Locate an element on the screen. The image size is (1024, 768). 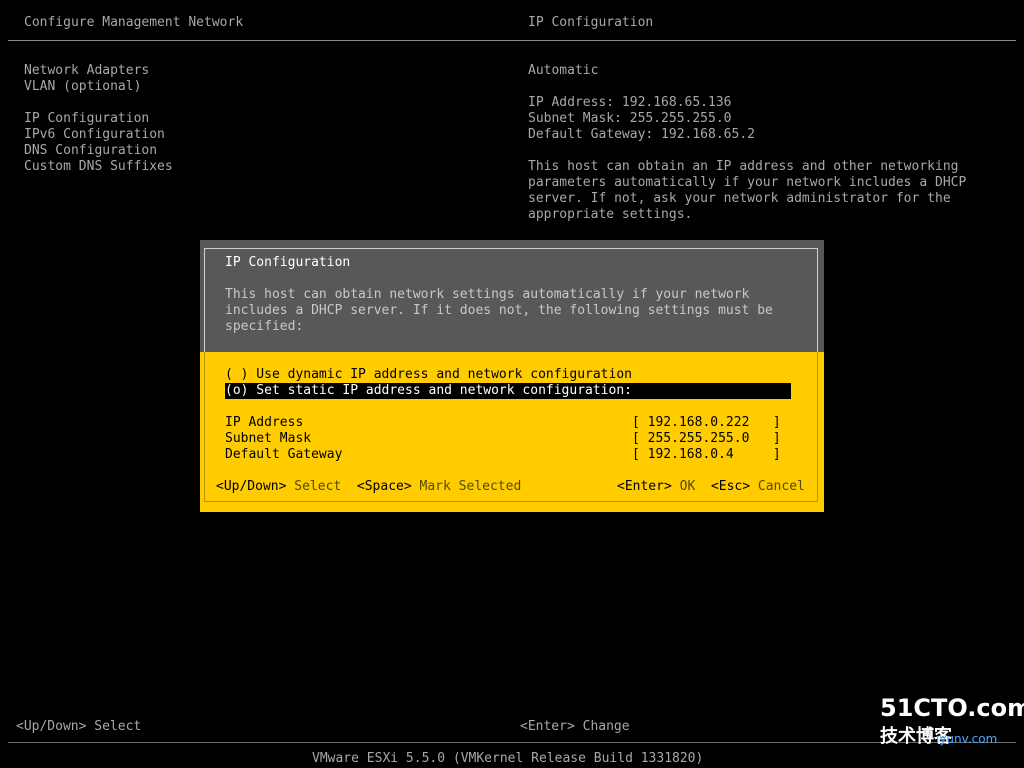
current-gateway: Default Gateway: 192.168.65.2 is located at coordinates (641, 134).